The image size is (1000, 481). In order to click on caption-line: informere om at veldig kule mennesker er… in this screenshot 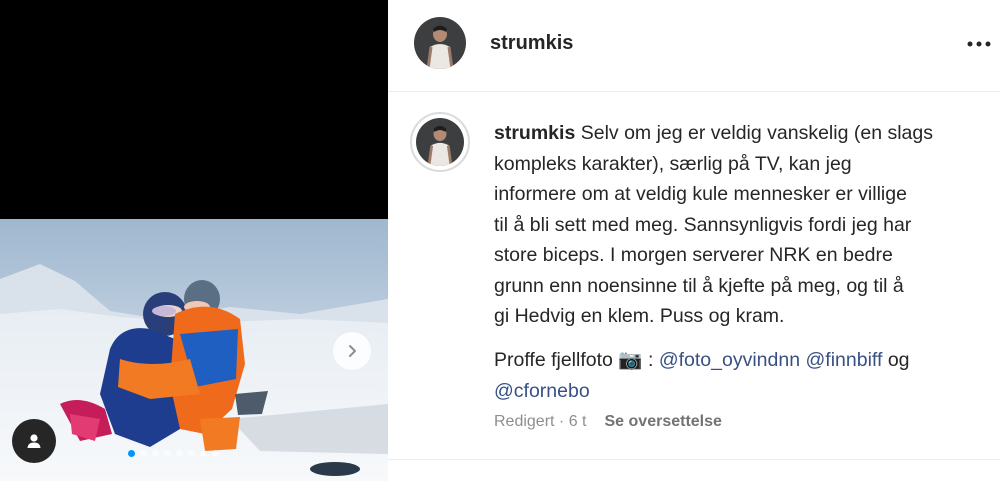, I will do `click(700, 194)`.